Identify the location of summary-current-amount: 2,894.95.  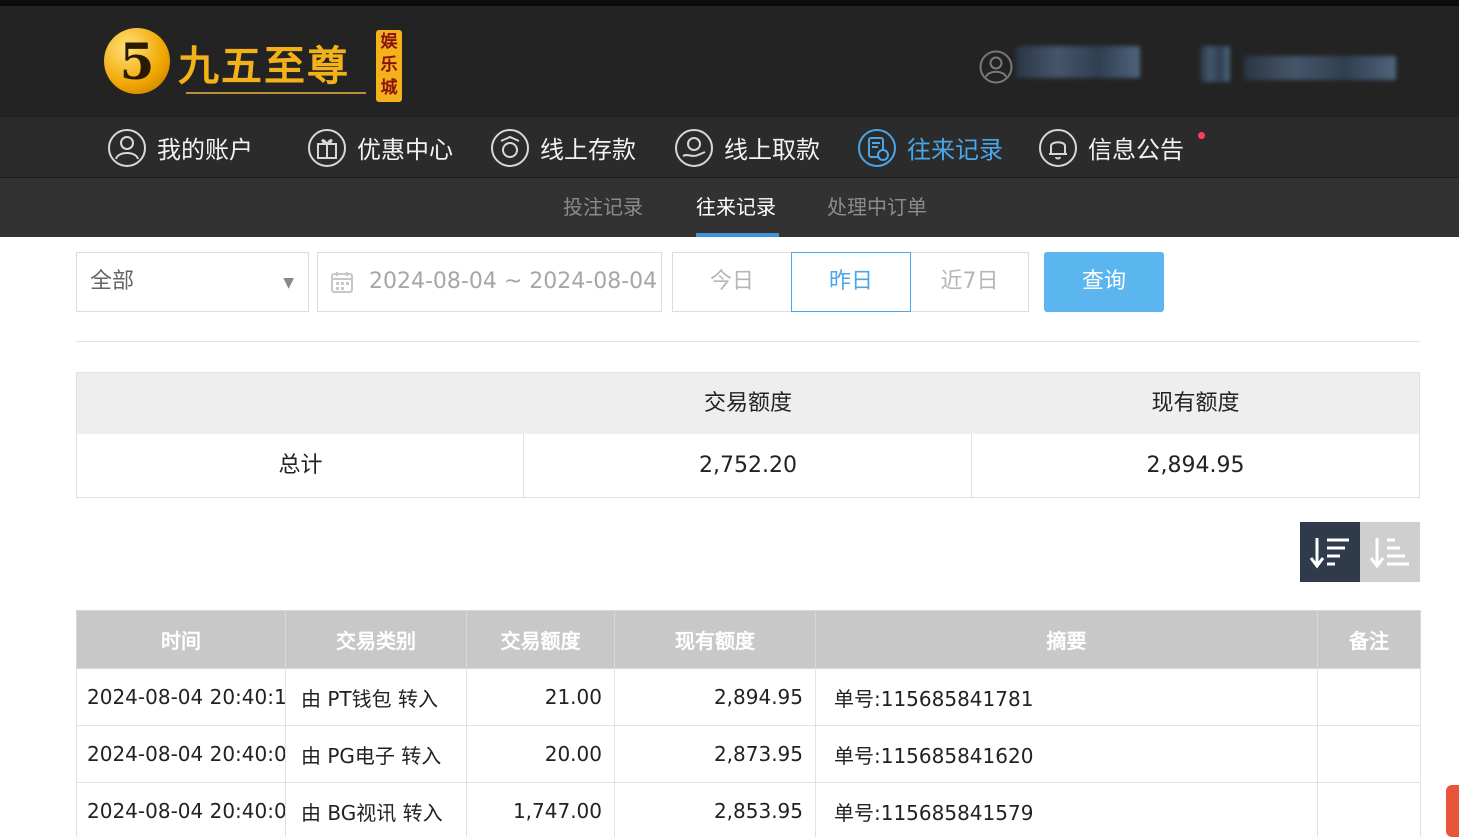
(1195, 465).